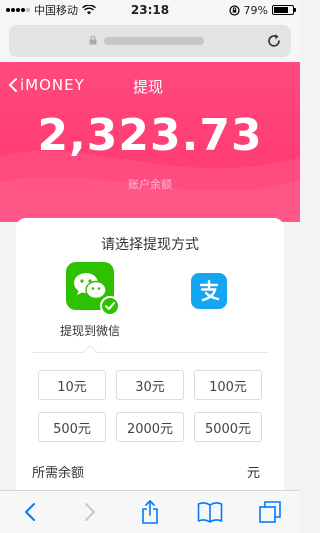 Image resolution: width=320 pixels, height=533 pixels. What do you see at coordinates (52, 85) in the screenshot?
I see `back-label: iMONEY` at bounding box center [52, 85].